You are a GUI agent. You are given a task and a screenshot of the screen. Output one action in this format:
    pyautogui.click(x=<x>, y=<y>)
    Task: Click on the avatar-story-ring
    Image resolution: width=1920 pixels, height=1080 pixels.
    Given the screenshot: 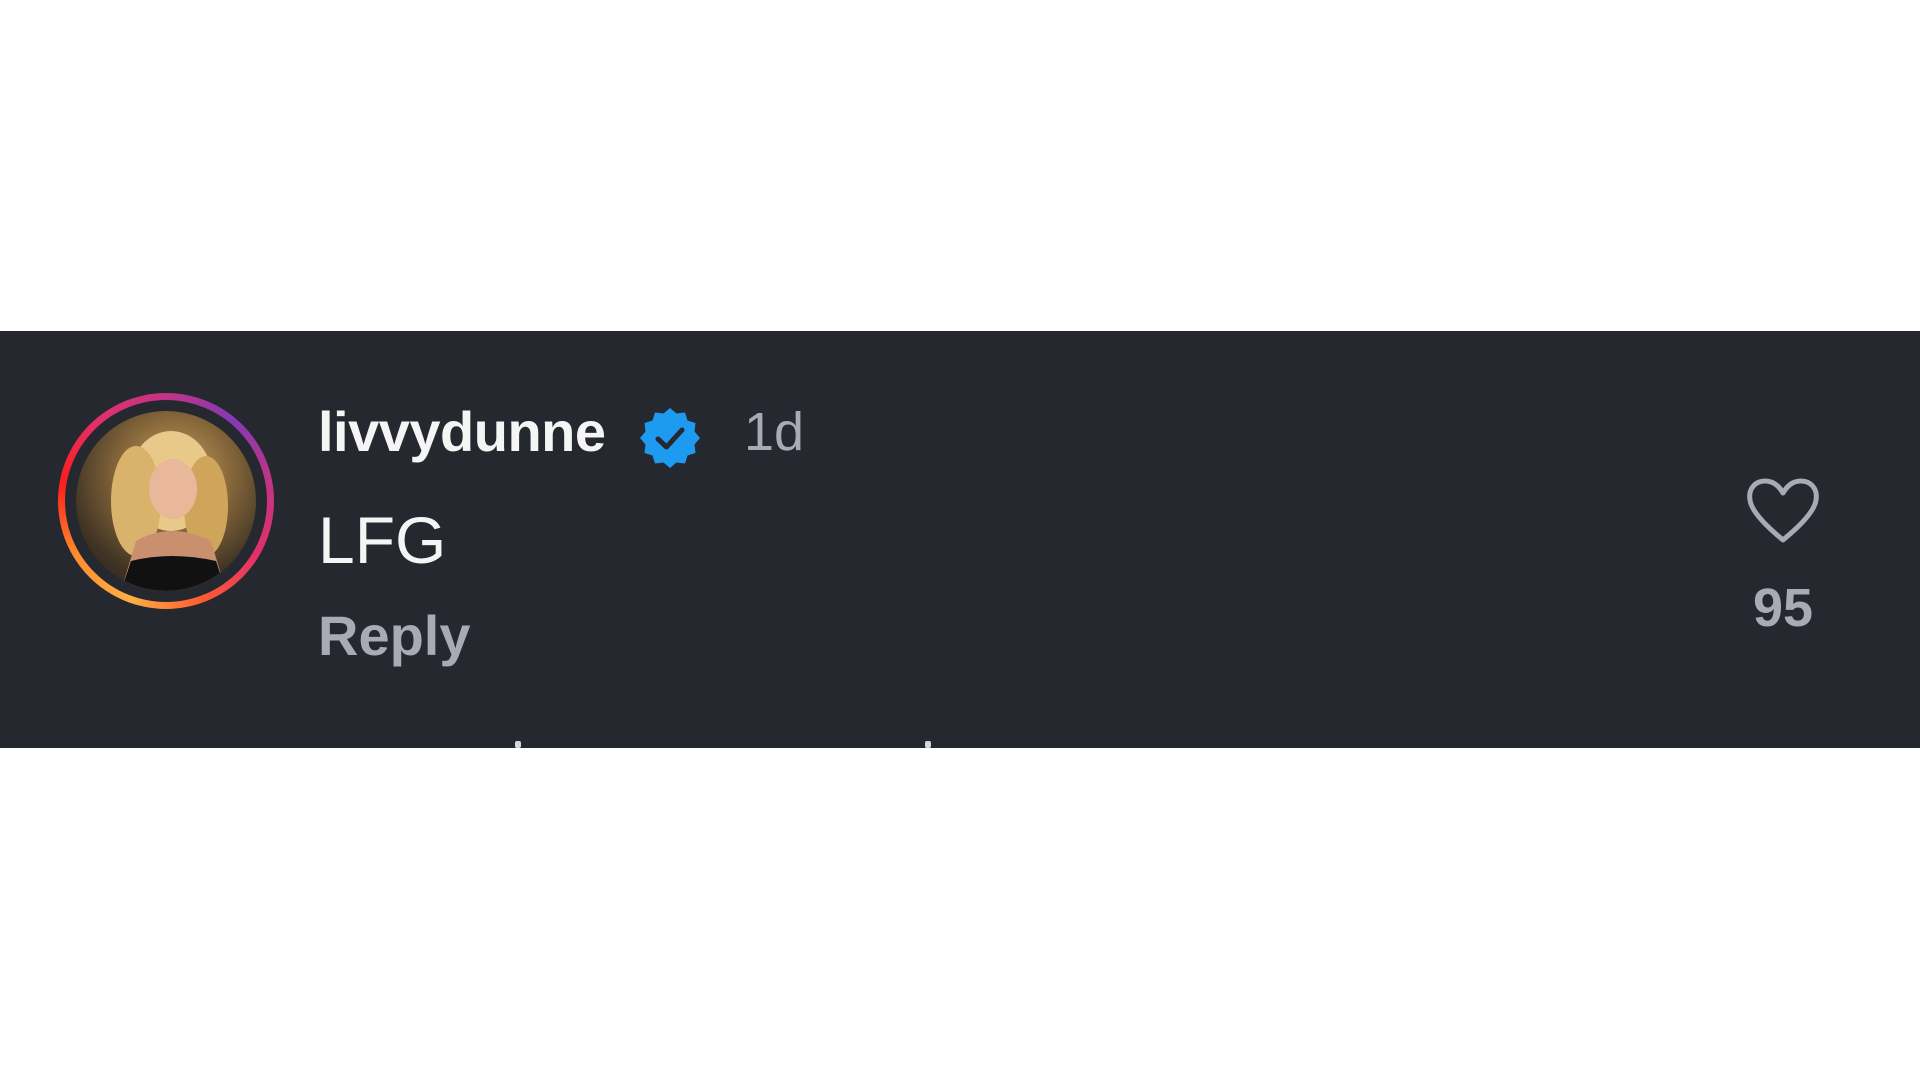 What is the action you would take?
    pyautogui.click(x=166, y=501)
    